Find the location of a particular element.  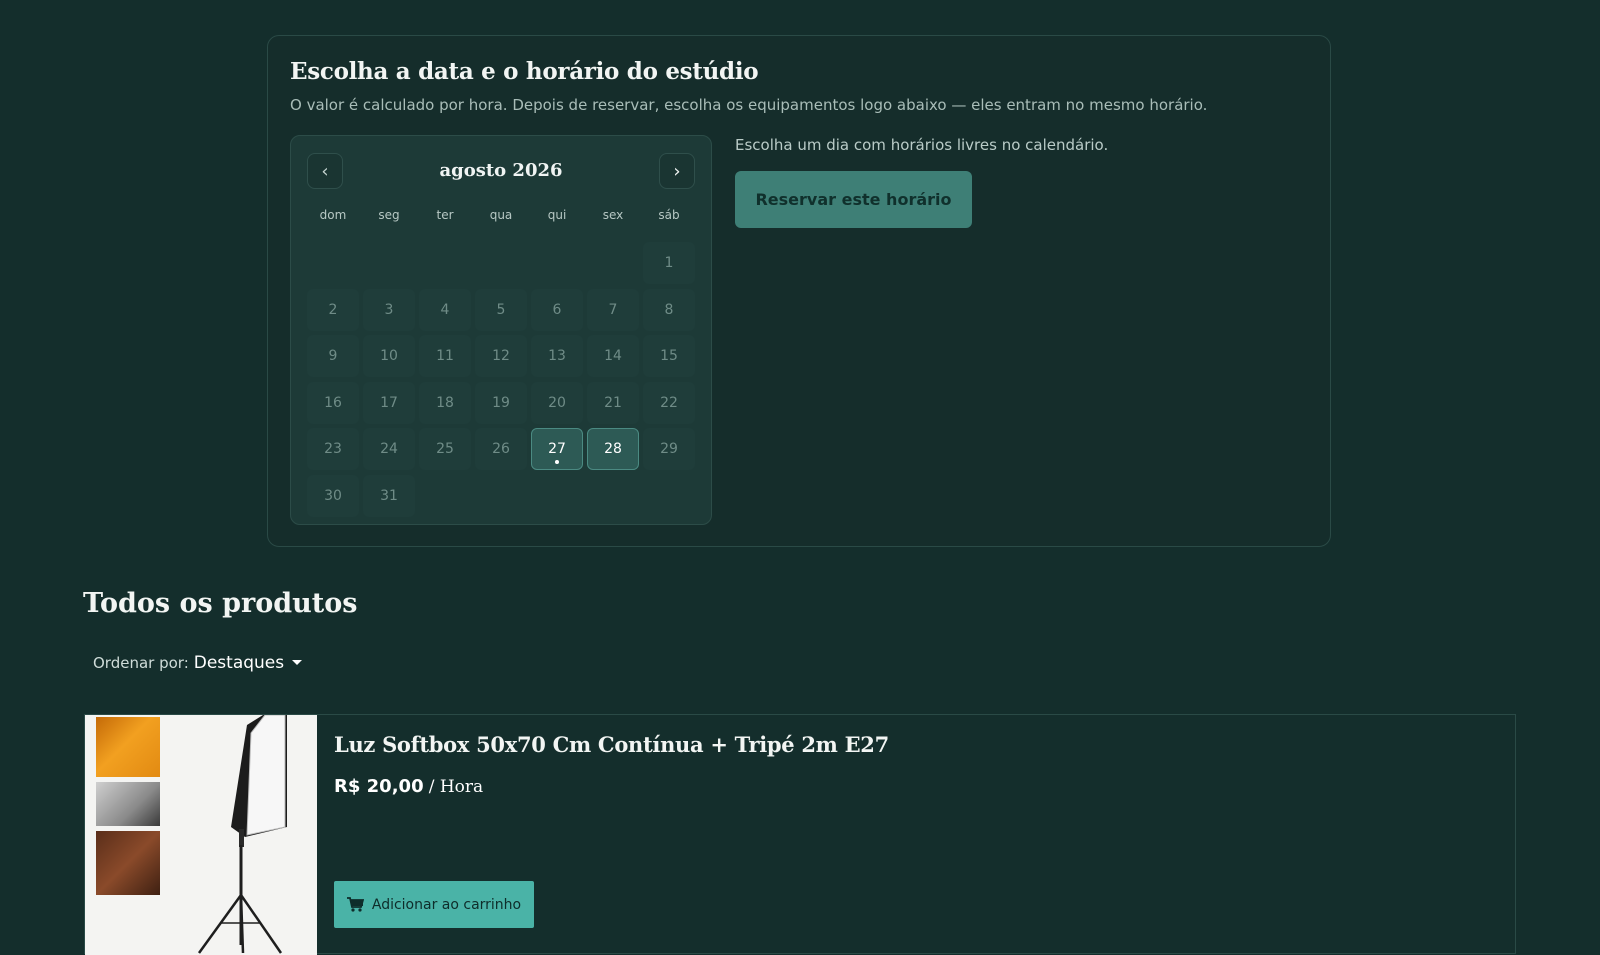

calendar-day: 20 is located at coordinates (557, 402).